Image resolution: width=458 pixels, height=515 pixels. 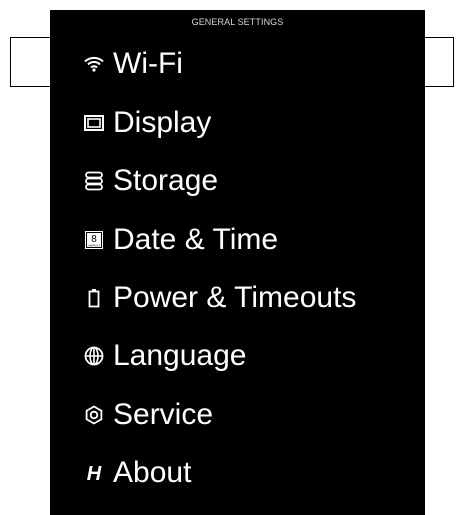 I want to click on menu-item-language: Language, so click(x=237, y=356).